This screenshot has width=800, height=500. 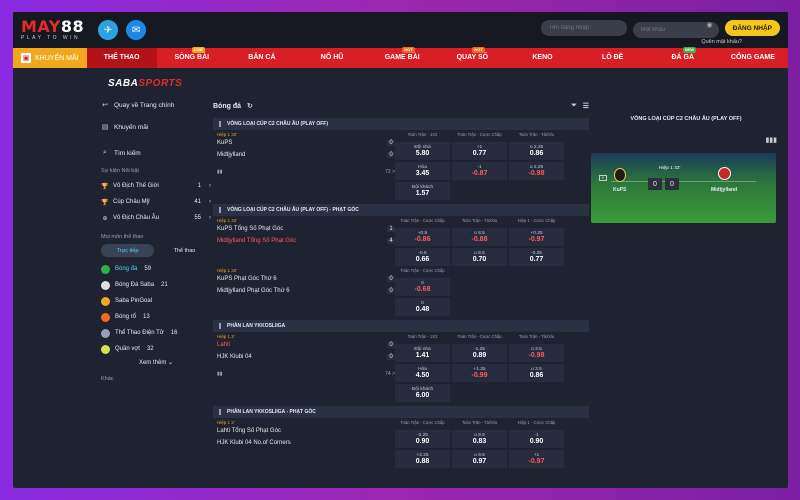 I want to click on see-more-button: Xem thêm ⌄, so click(x=156, y=362).